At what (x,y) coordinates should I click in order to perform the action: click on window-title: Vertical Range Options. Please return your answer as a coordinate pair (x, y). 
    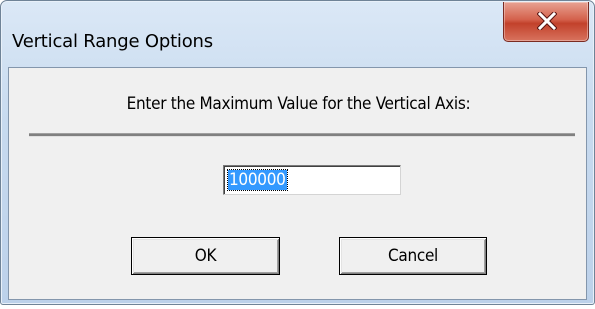
    Looking at the image, I should click on (112, 41).